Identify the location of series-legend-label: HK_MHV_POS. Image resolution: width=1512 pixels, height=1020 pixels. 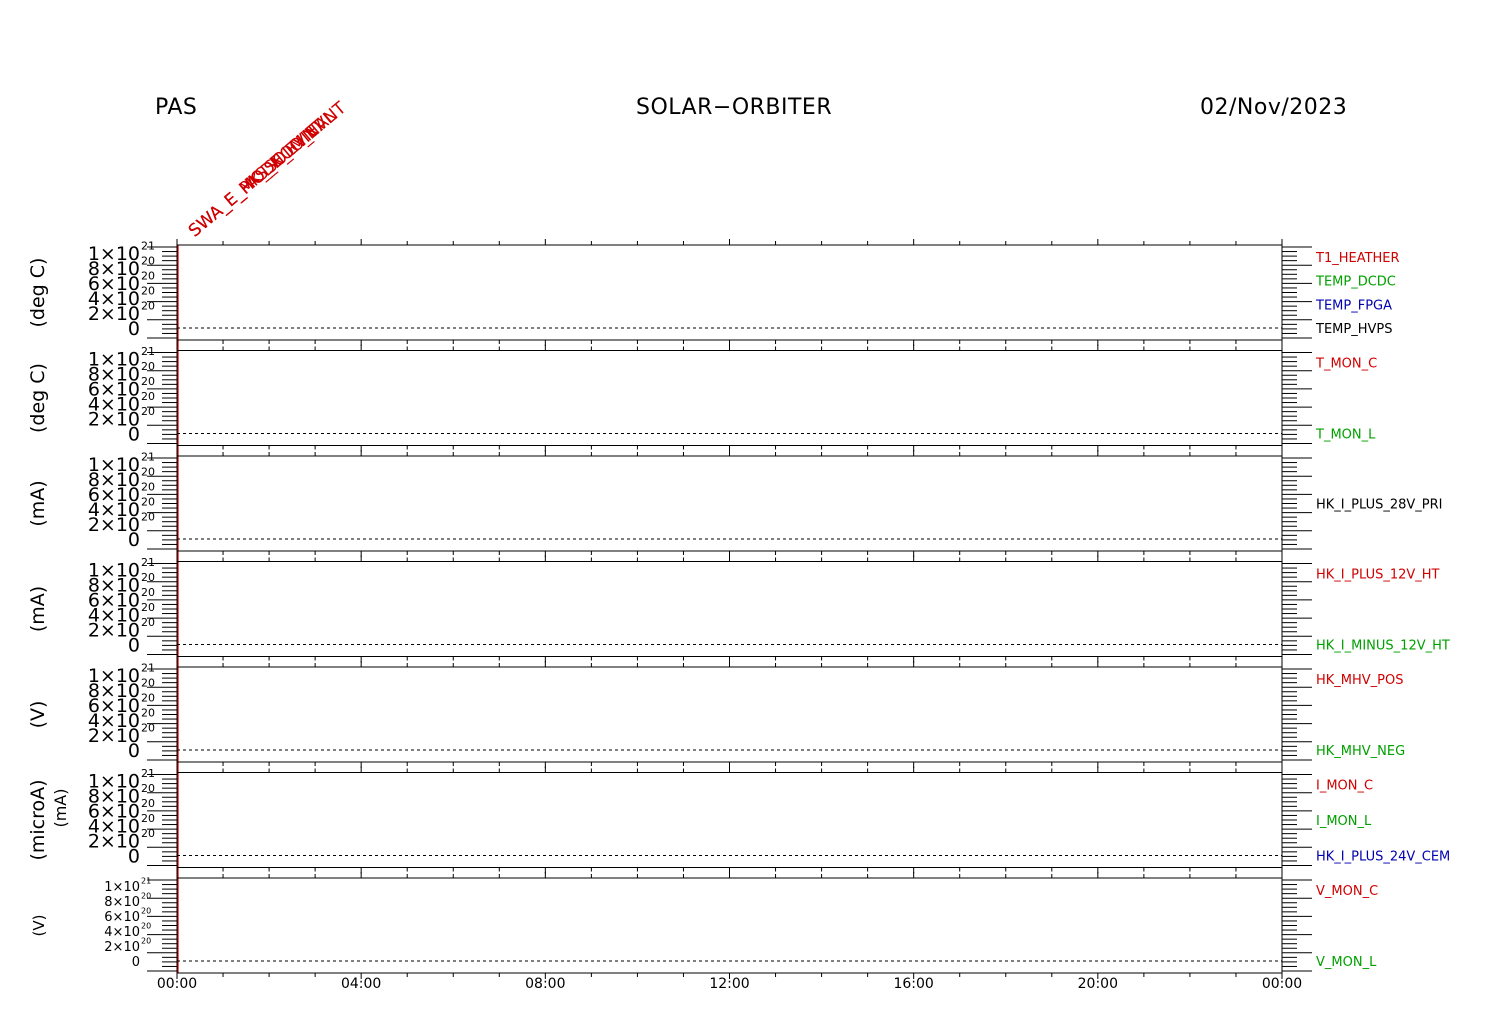
(1360, 680).